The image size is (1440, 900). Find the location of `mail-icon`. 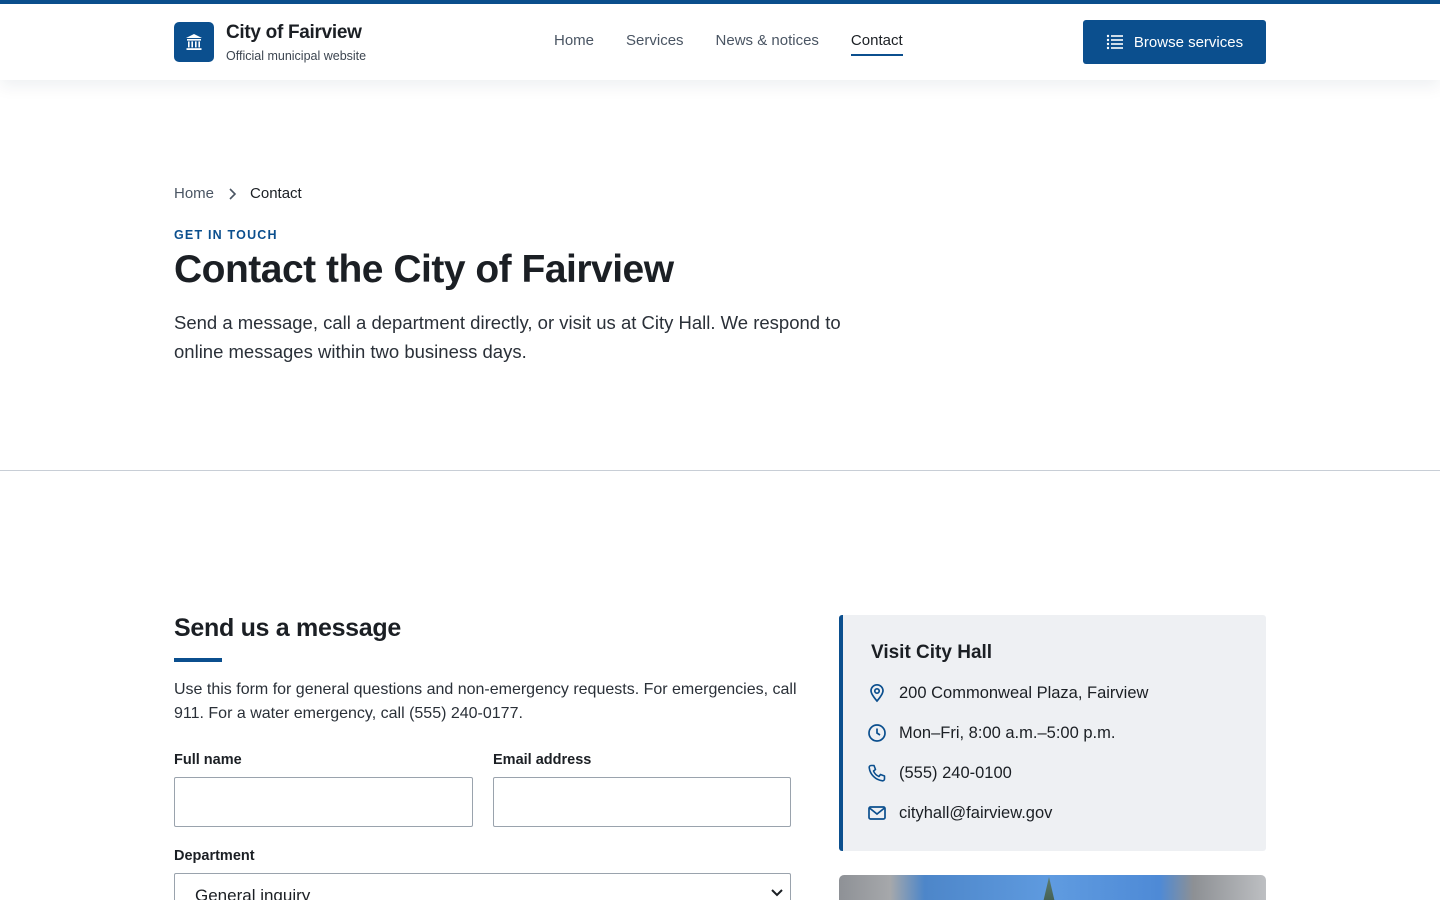

mail-icon is located at coordinates (877, 813).